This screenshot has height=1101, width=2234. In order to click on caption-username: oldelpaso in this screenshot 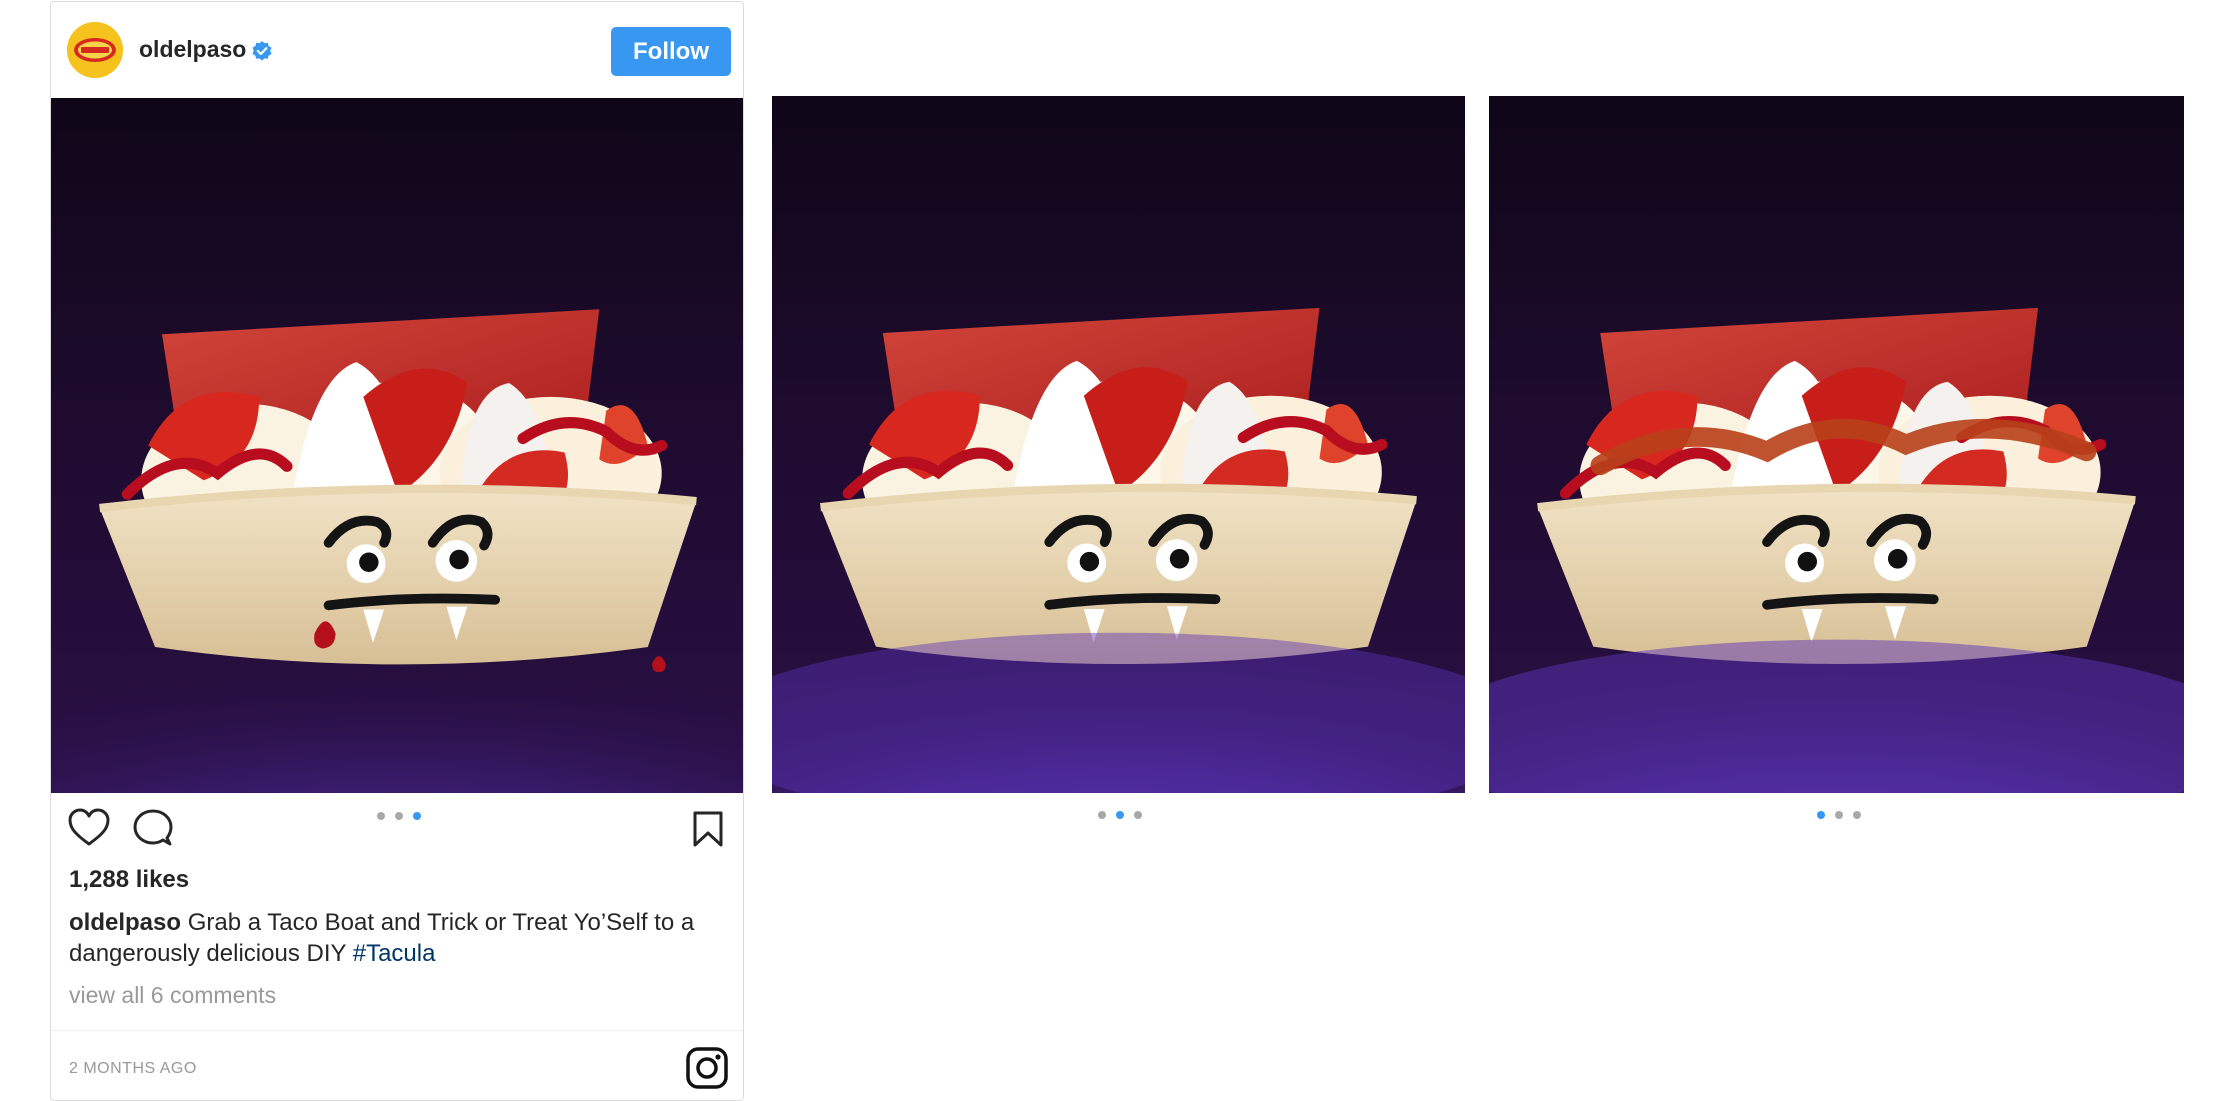, I will do `click(125, 922)`.